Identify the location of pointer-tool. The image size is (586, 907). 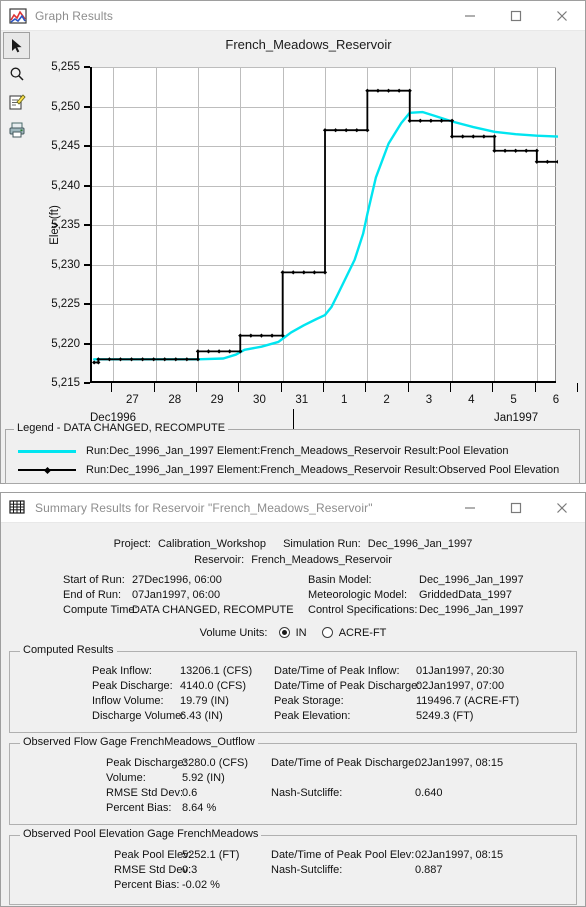
(16, 45).